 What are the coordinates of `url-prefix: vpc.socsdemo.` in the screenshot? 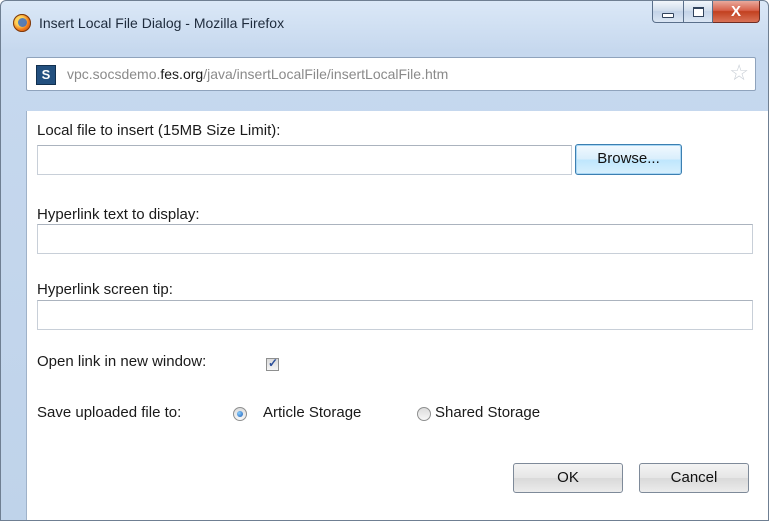 It's located at (114, 74).